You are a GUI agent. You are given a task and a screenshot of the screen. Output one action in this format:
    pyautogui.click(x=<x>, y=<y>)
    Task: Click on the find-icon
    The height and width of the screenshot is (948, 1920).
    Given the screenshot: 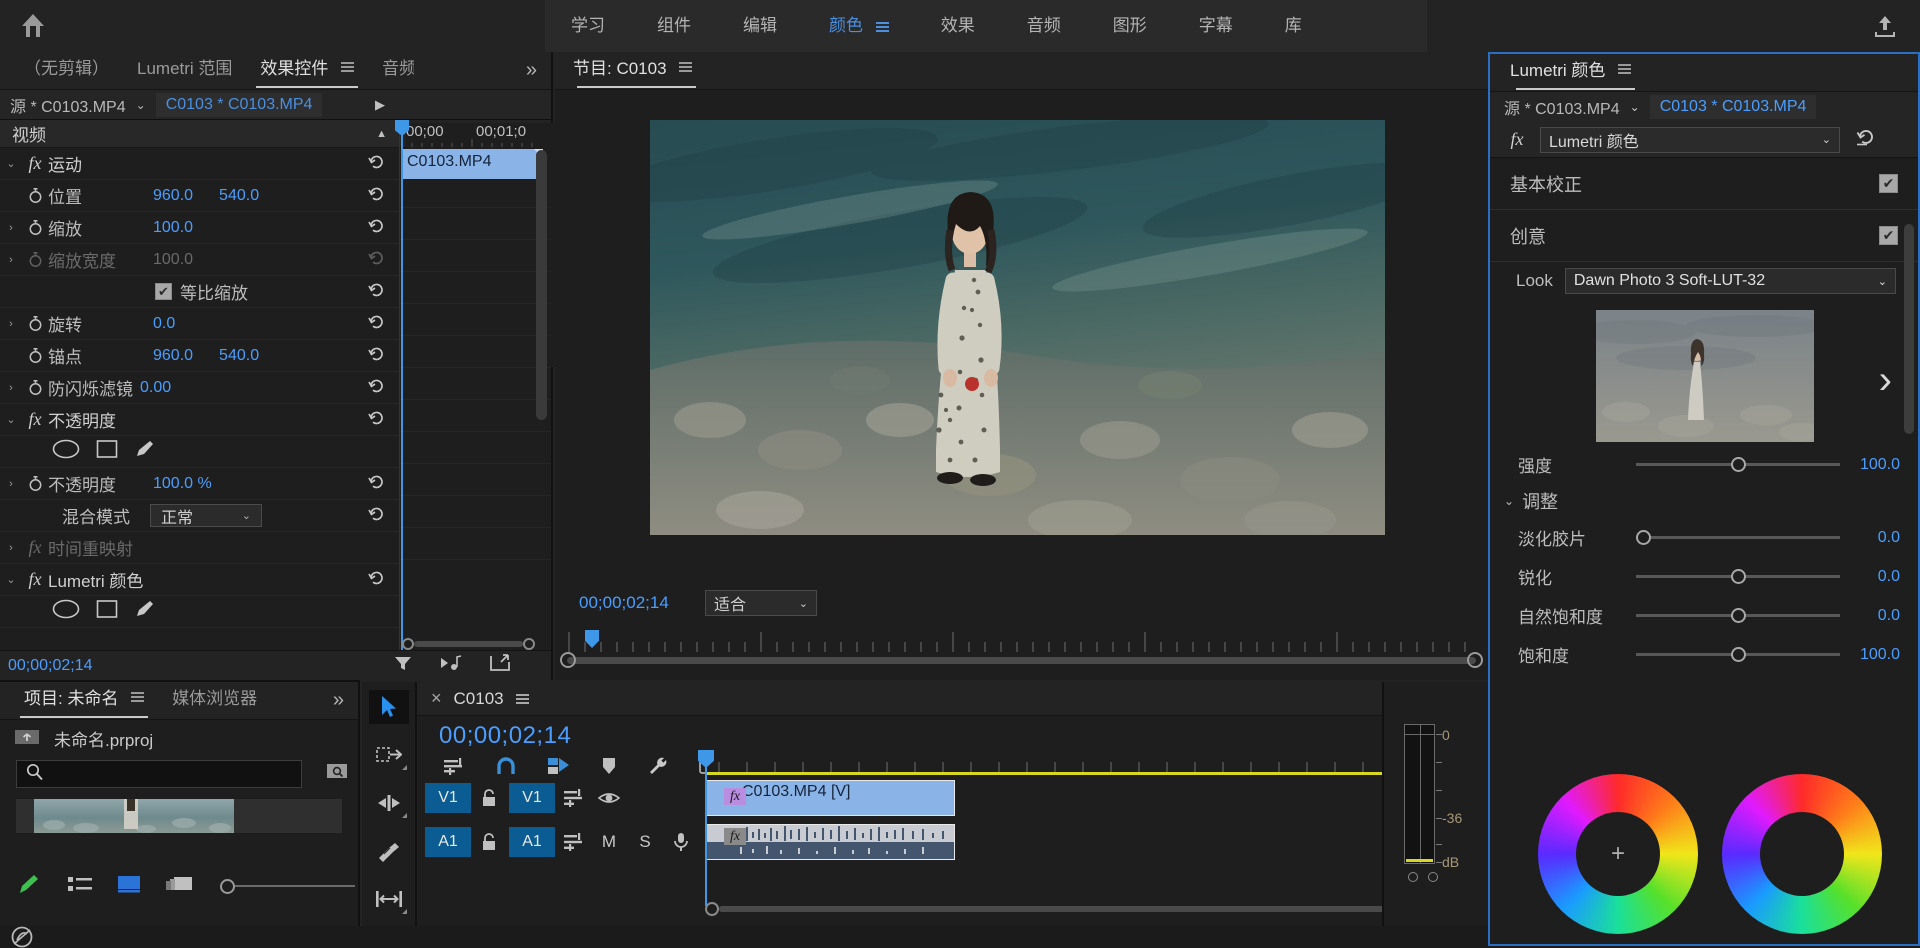 What is the action you would take?
    pyautogui.click(x=337, y=773)
    